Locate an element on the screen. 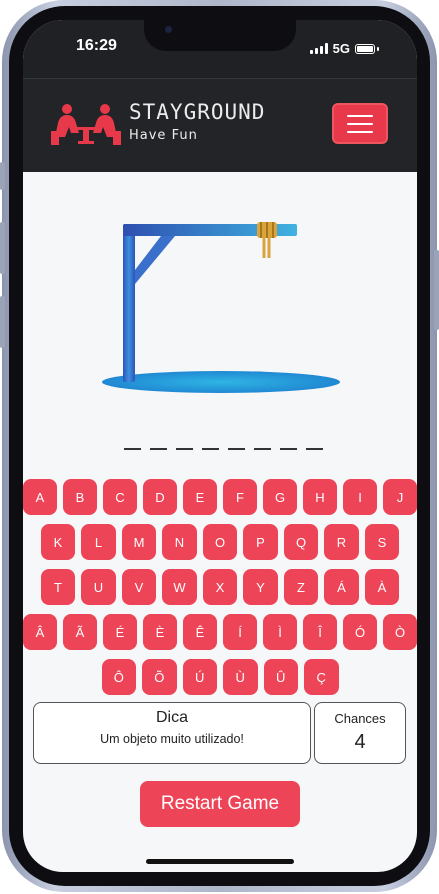 Image resolution: width=439 pixels, height=894 pixels. keyboard-row: TUVWXYZÁÀ is located at coordinates (220, 587).